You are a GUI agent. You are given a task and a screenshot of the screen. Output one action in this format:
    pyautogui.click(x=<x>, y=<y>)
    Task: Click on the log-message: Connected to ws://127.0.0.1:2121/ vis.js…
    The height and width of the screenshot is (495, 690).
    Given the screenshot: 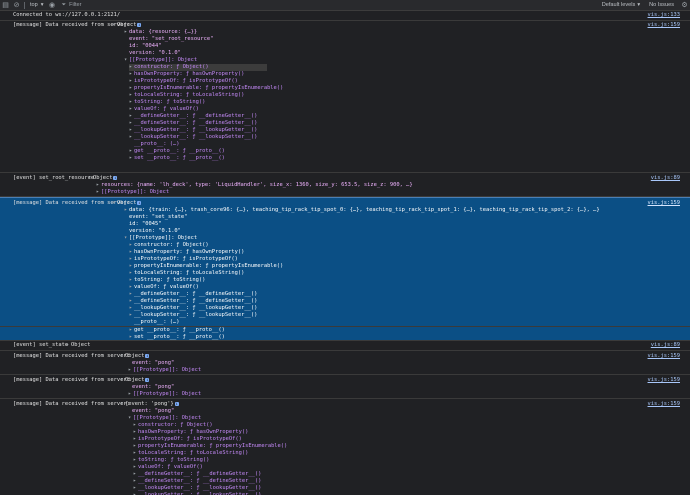 What is the action you would take?
    pyautogui.click(x=345, y=16)
    